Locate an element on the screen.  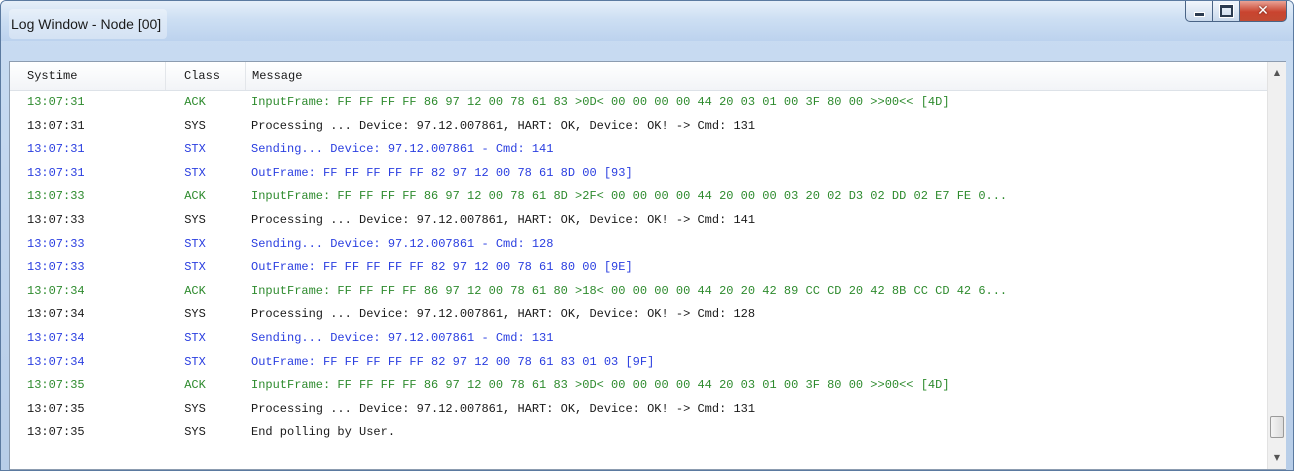
column-header-class: Class is located at coordinates (206, 76).